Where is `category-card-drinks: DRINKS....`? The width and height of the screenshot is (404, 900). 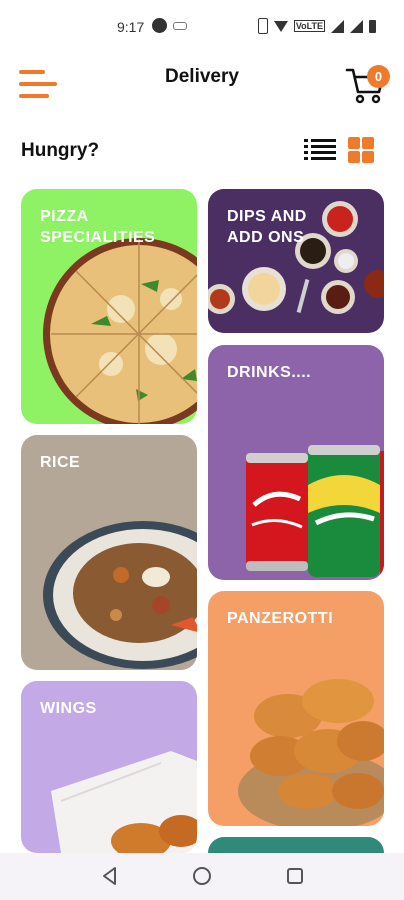 category-card-drinks: DRINKS.... is located at coordinates (296, 462).